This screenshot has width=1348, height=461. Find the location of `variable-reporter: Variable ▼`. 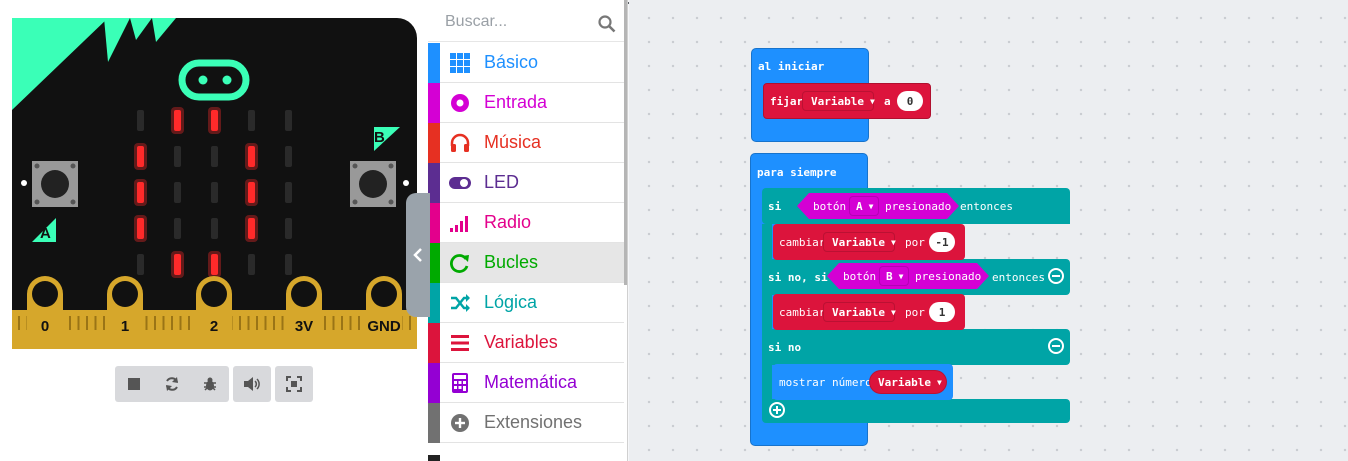

variable-reporter: Variable ▼ is located at coordinates (908, 382).